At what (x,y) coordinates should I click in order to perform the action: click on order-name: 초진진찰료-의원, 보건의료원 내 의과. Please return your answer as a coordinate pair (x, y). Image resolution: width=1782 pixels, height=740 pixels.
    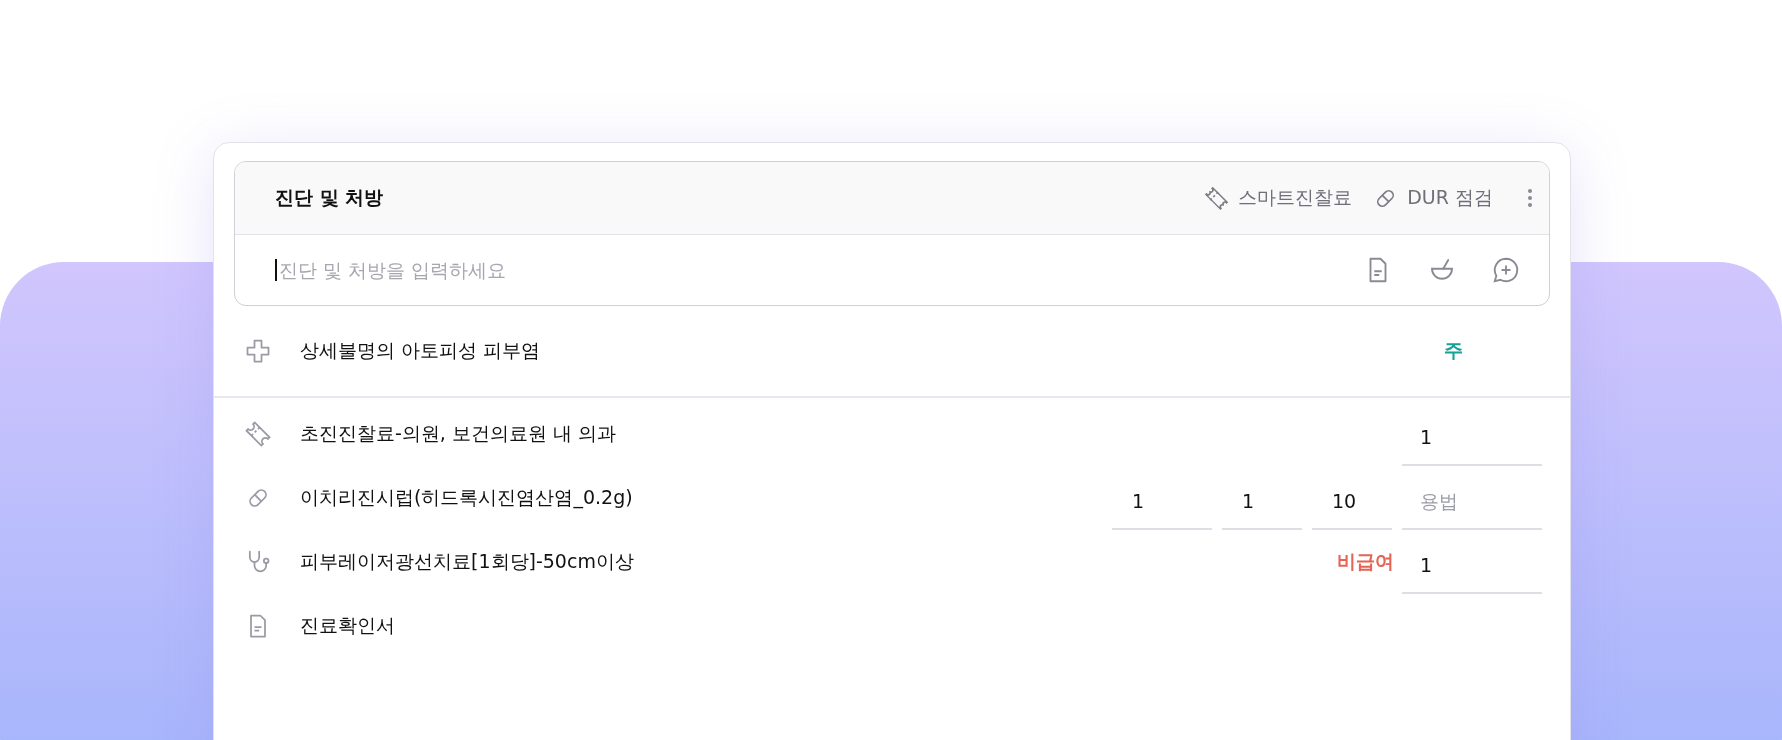
    Looking at the image, I should click on (458, 433).